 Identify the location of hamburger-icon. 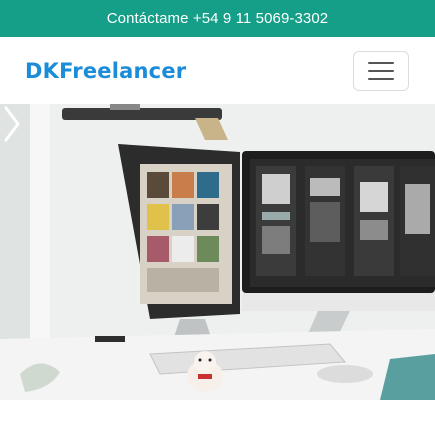
(381, 63).